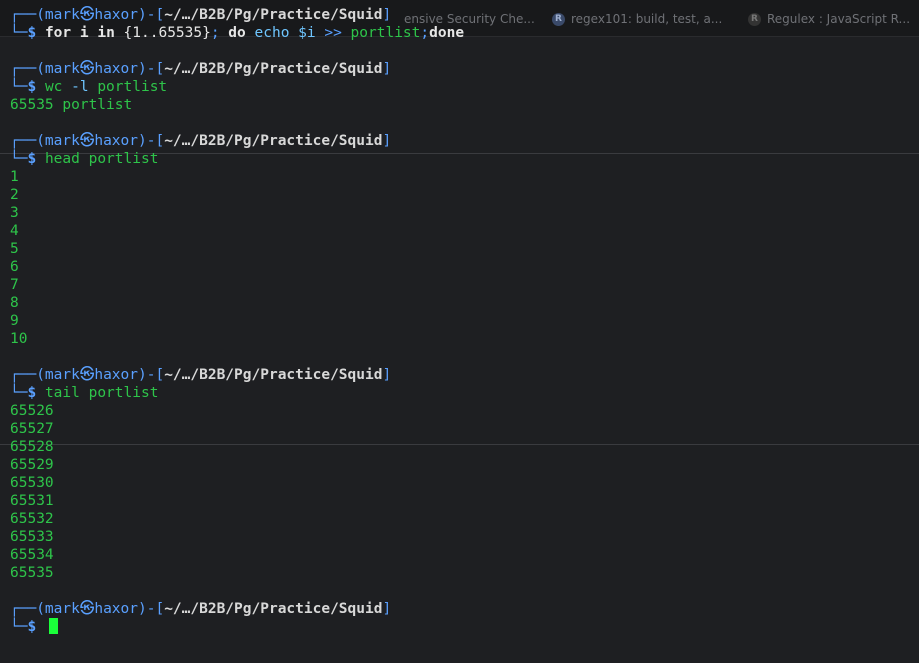 The image size is (919, 663). I want to click on command-token: done, so click(447, 33).